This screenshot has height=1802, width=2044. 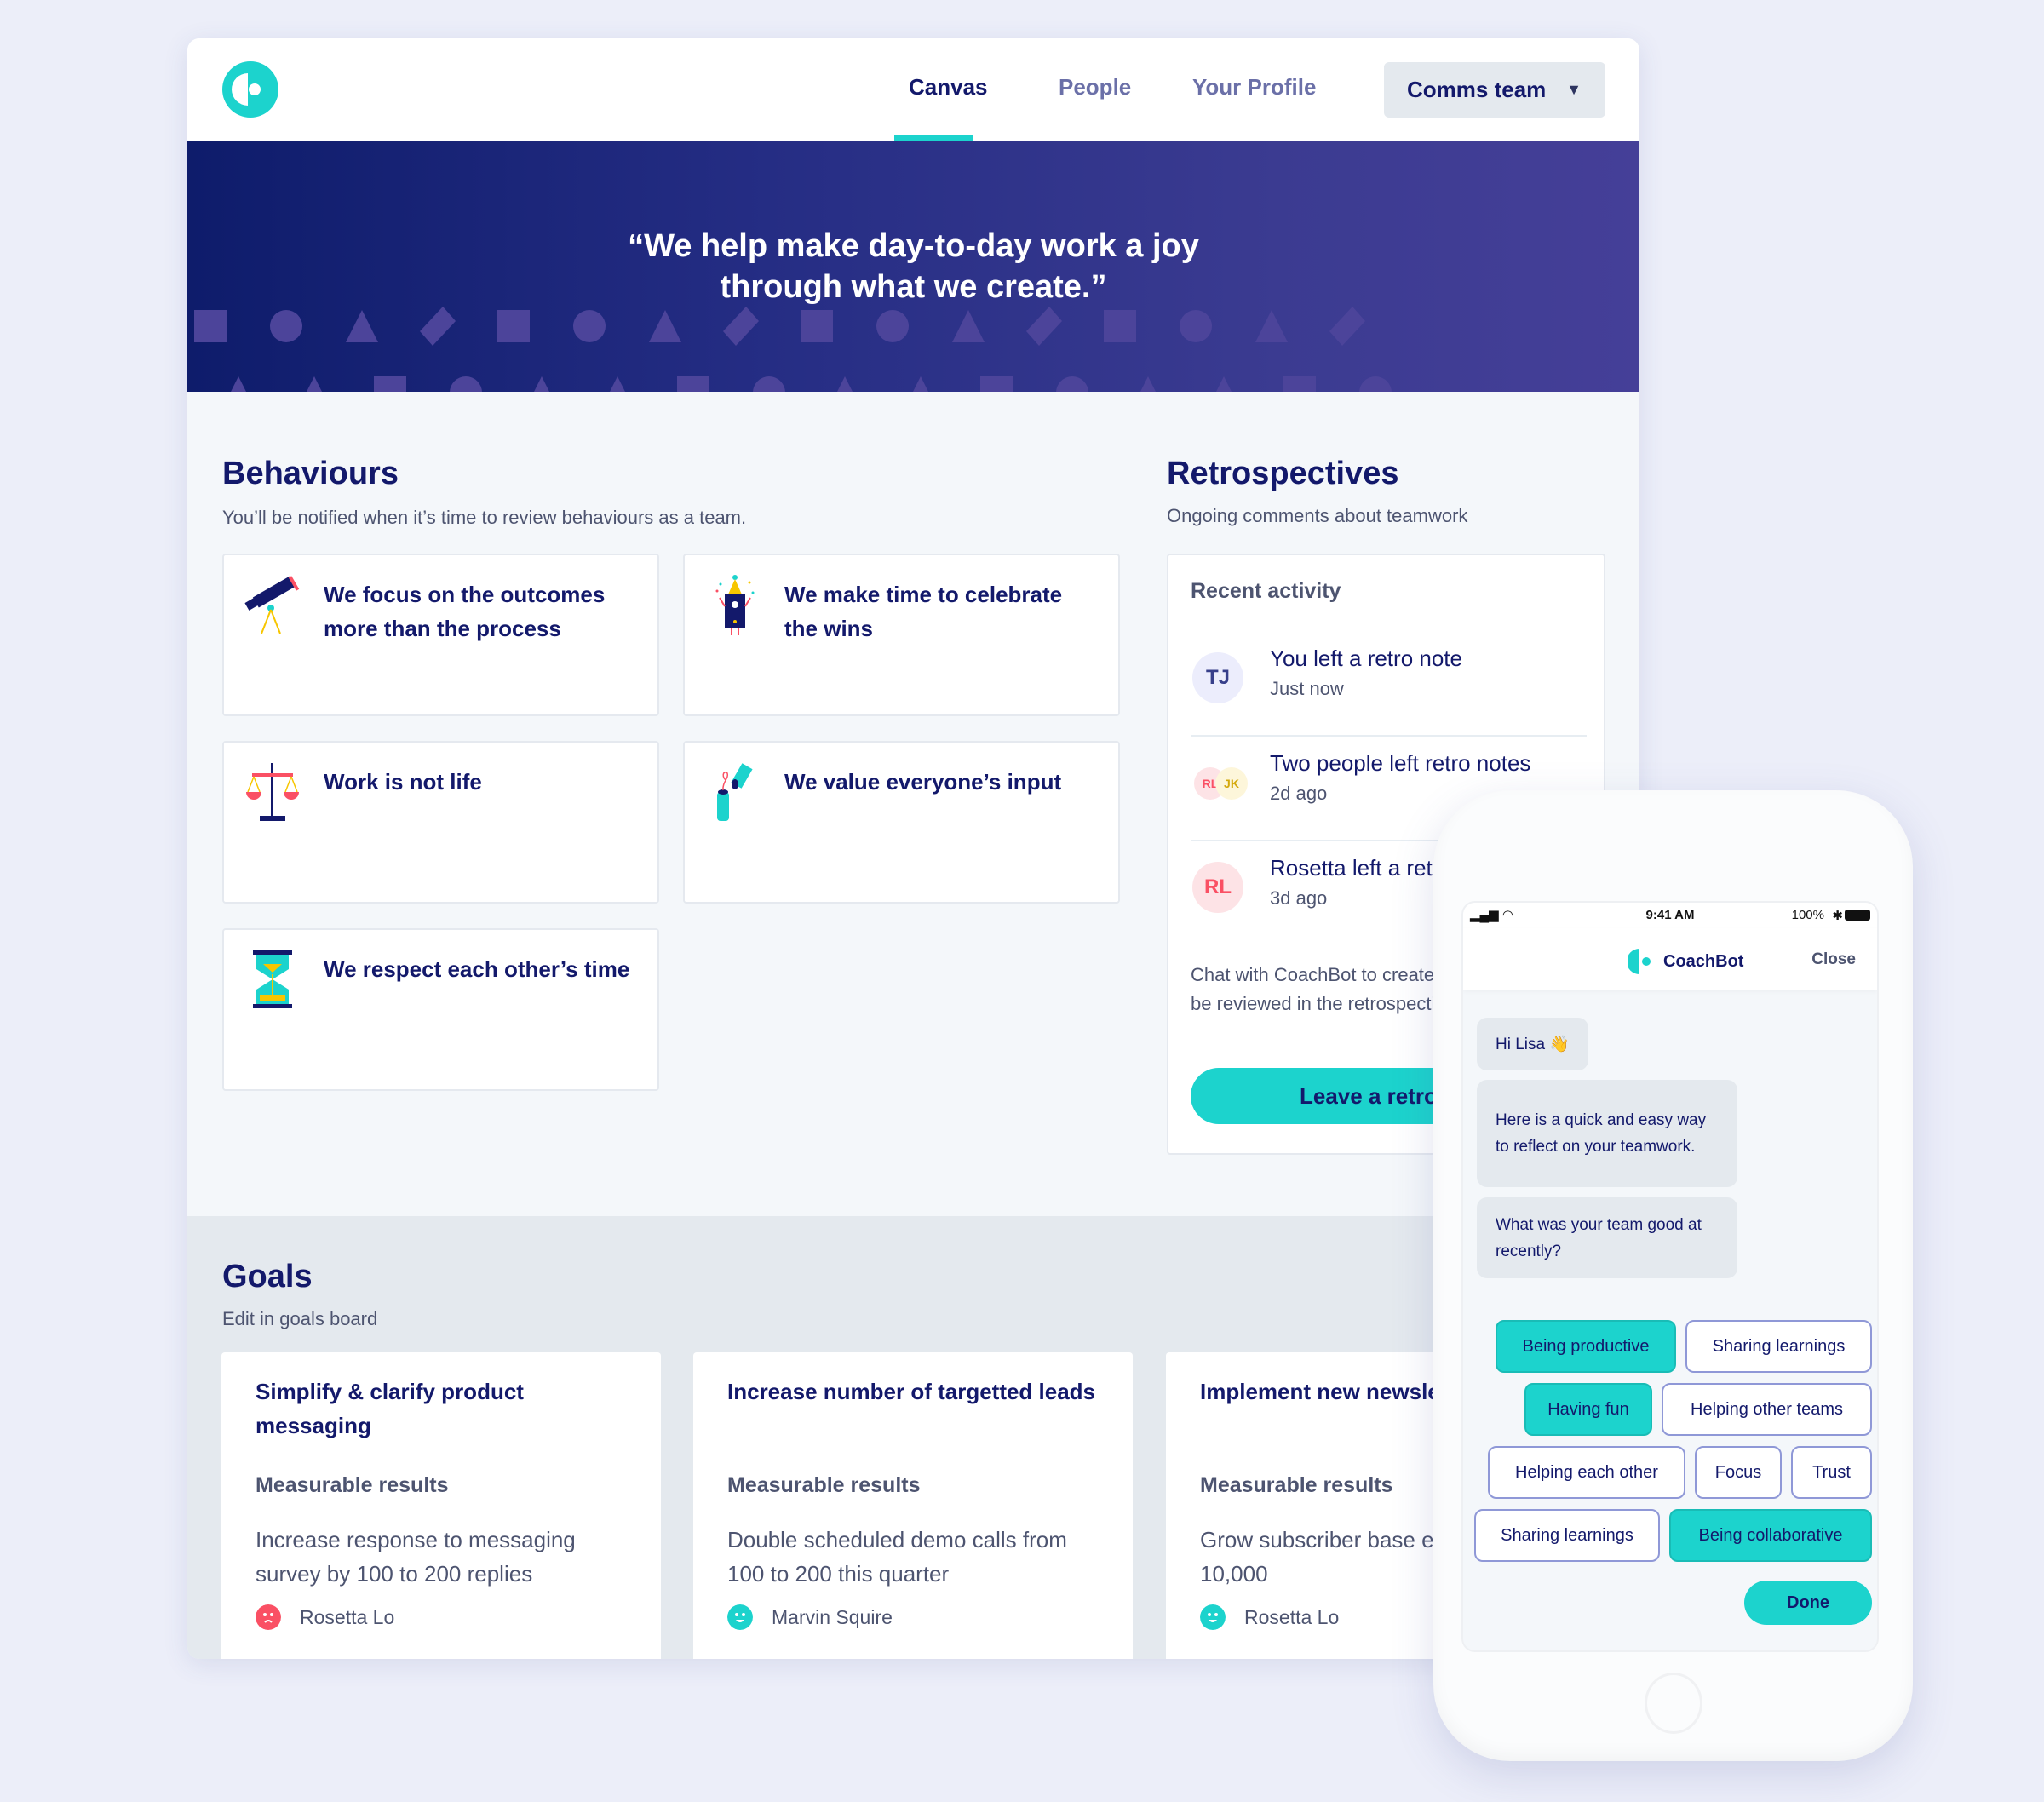 What do you see at coordinates (1389, 685) in the screenshot?
I see `activity-item: TJ You left a retro note Just now` at bounding box center [1389, 685].